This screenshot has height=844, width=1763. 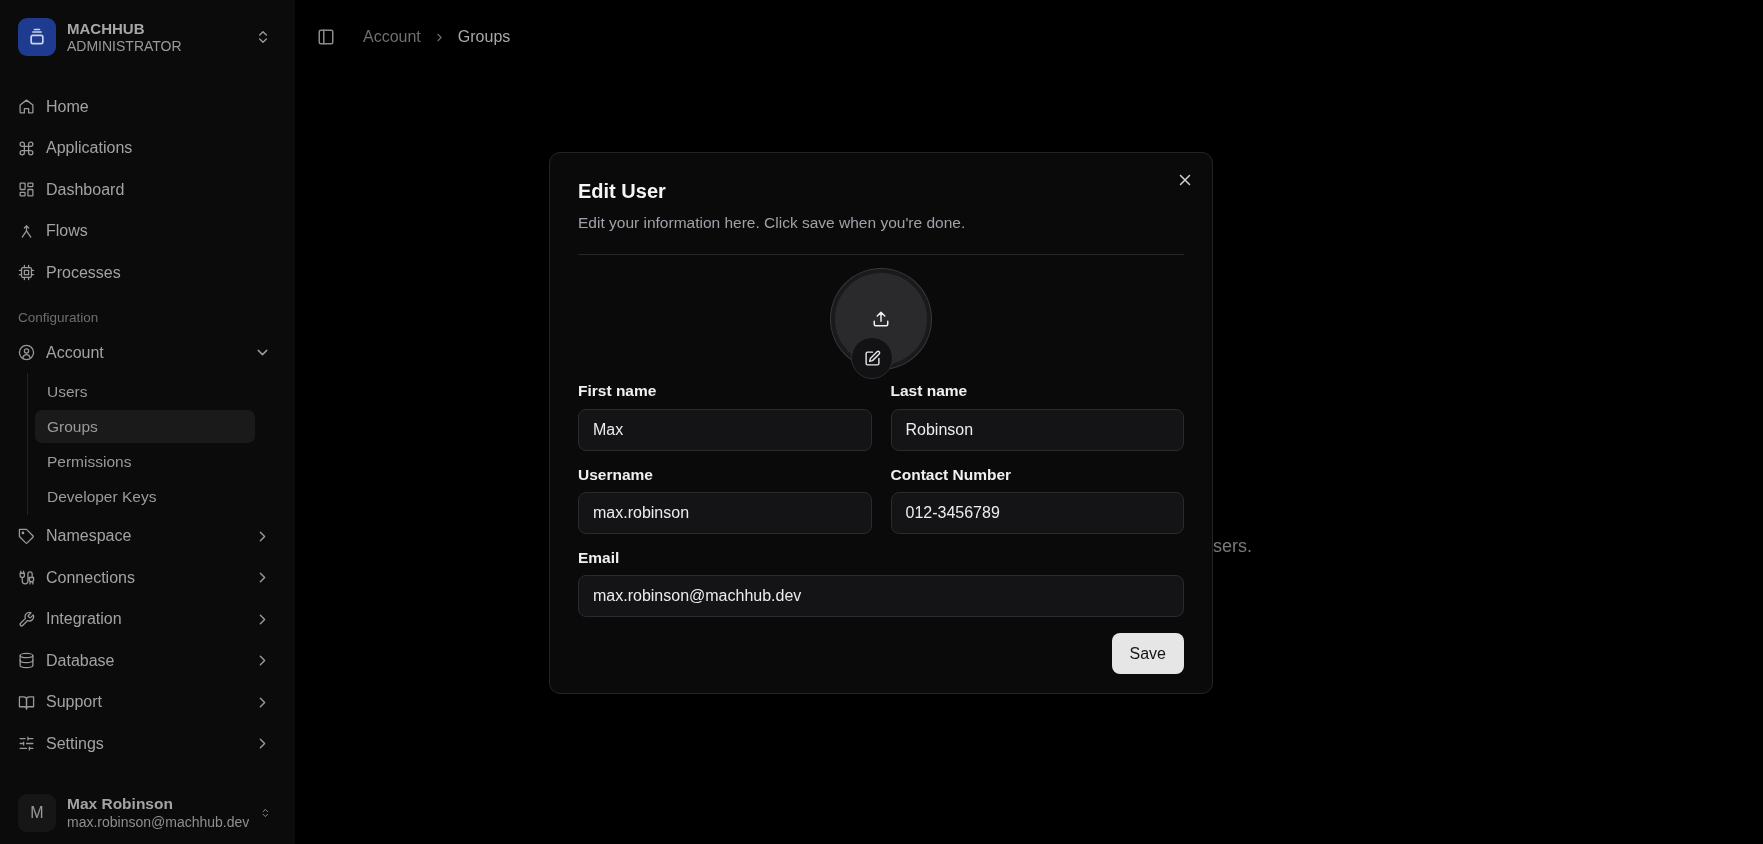 I want to click on submenu-item: Users, so click(x=145, y=392).